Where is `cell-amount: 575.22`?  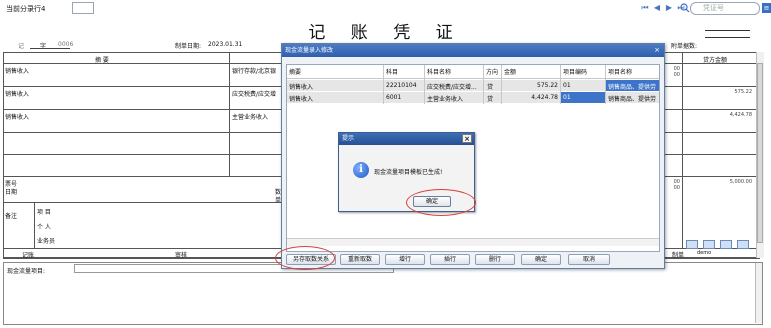 cell-amount: 575.22 is located at coordinates (547, 85).